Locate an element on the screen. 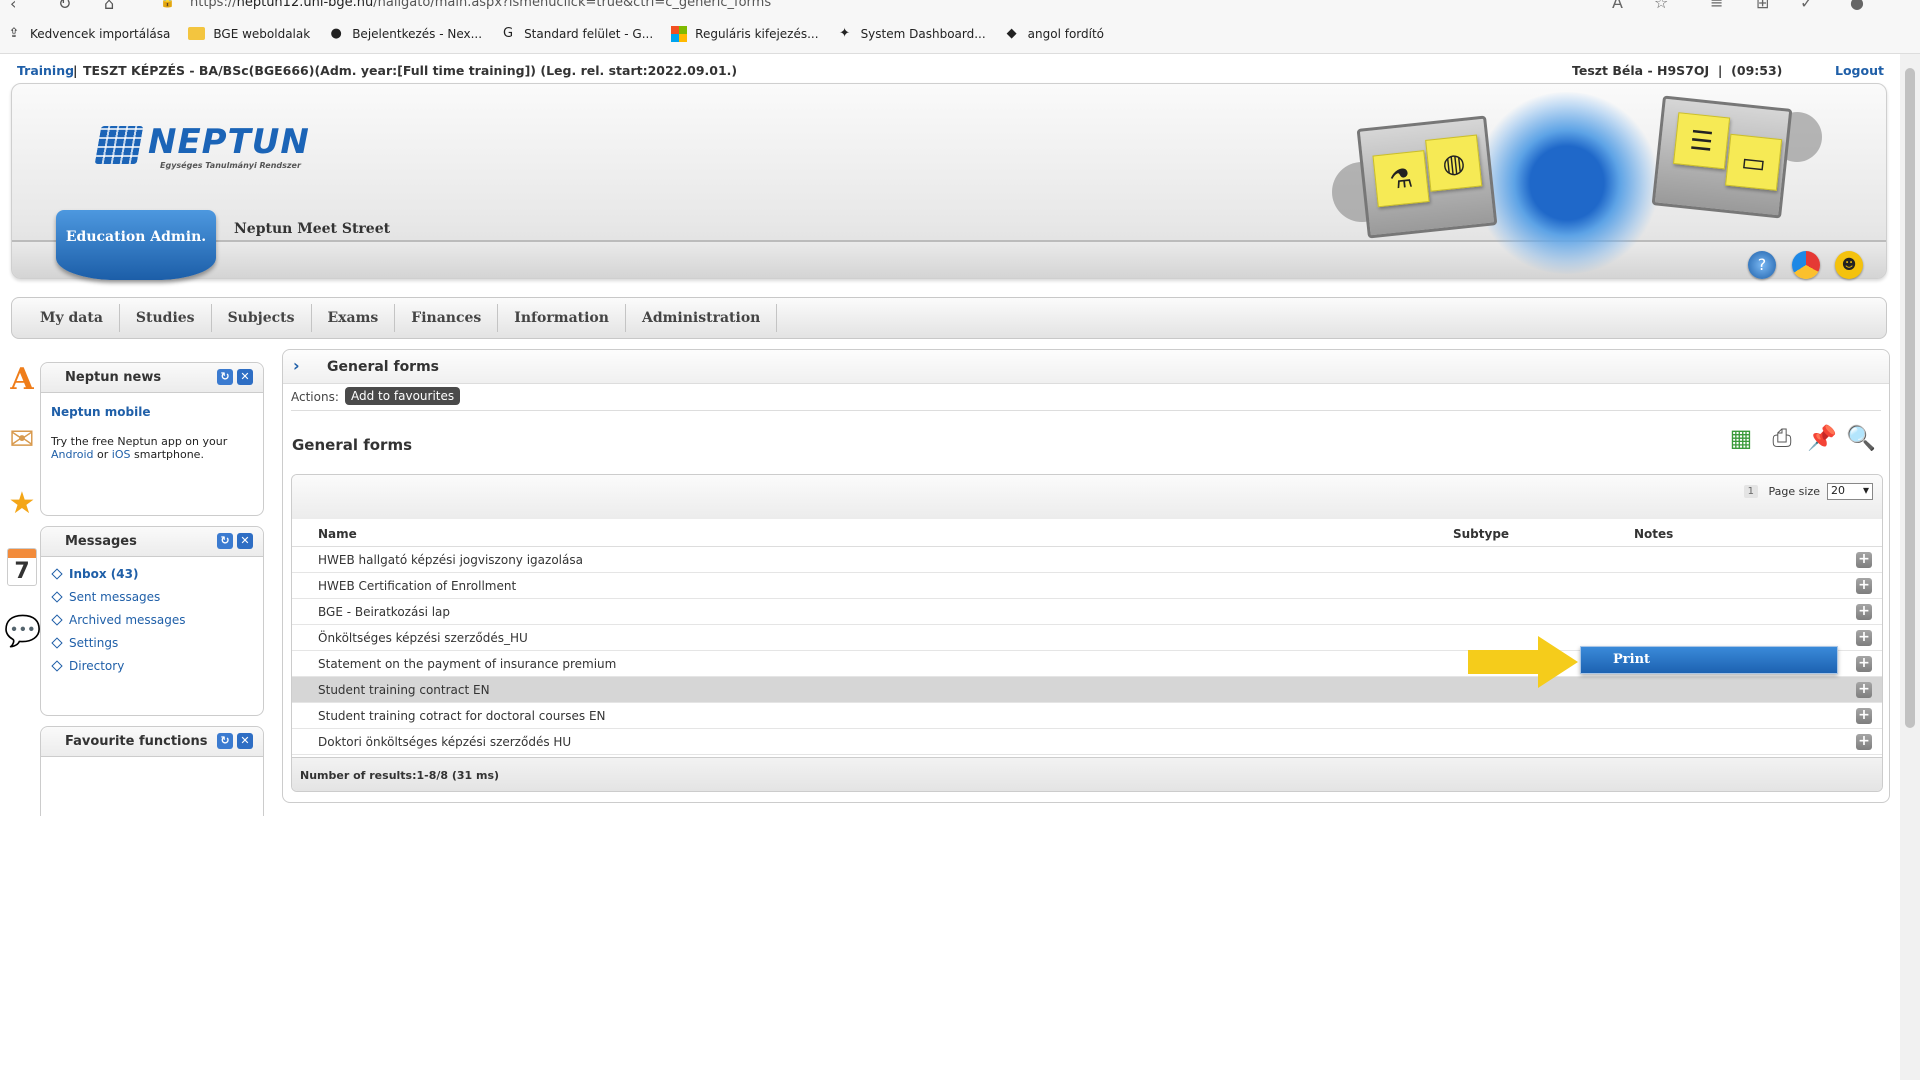  table-header: Name Subtype Notes is located at coordinates (1087, 533).